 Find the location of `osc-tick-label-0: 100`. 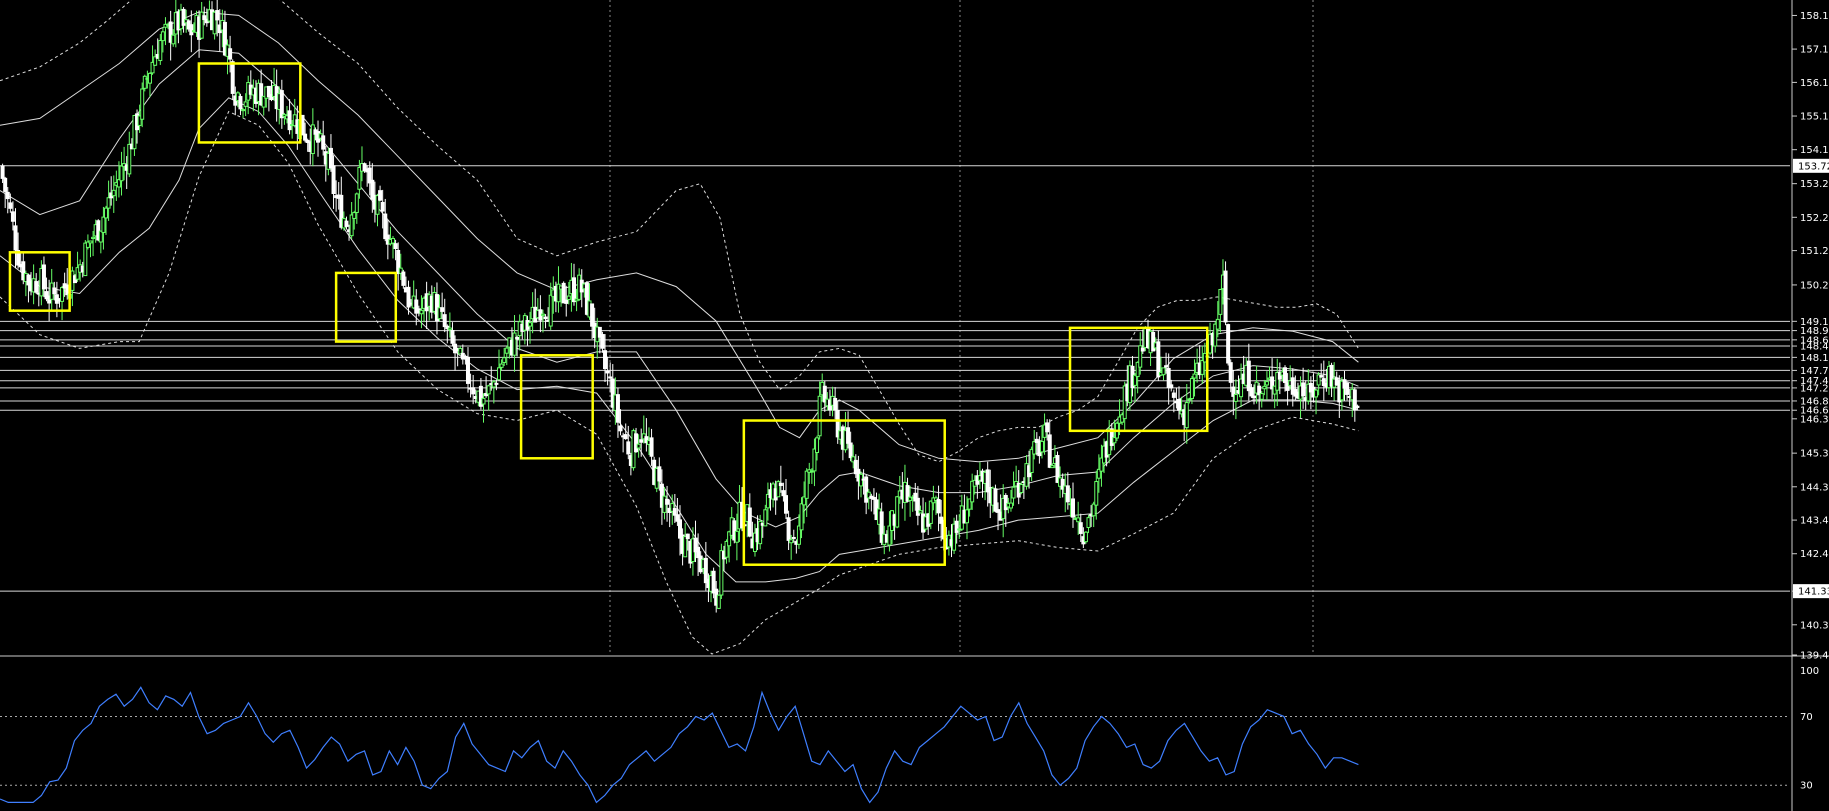

osc-tick-label-0: 100 is located at coordinates (1809, 671).